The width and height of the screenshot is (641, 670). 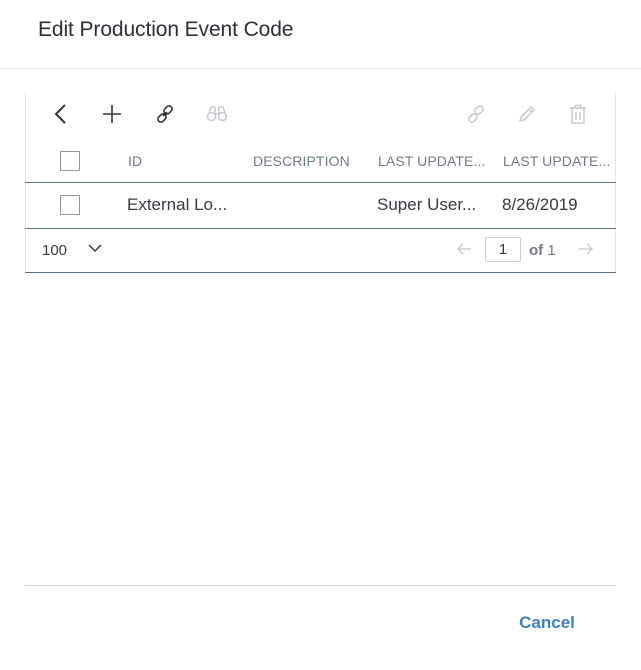 I want to click on add-button, so click(x=112, y=114).